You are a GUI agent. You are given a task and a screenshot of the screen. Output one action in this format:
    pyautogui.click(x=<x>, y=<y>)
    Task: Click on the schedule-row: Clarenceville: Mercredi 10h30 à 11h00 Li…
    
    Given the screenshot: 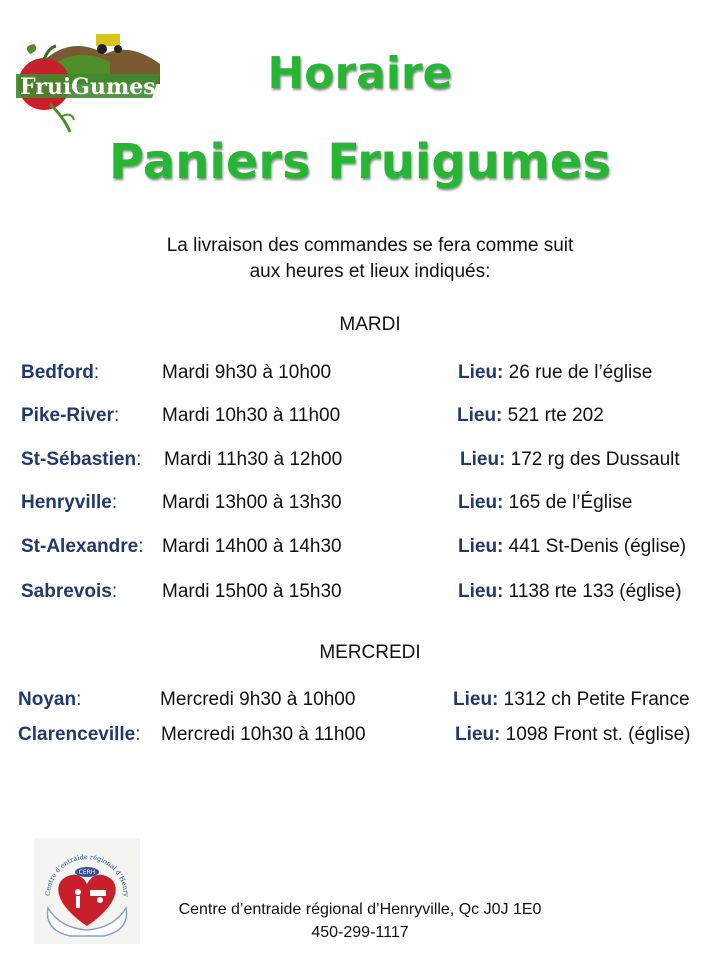 What is the action you would take?
    pyautogui.click(x=360, y=739)
    